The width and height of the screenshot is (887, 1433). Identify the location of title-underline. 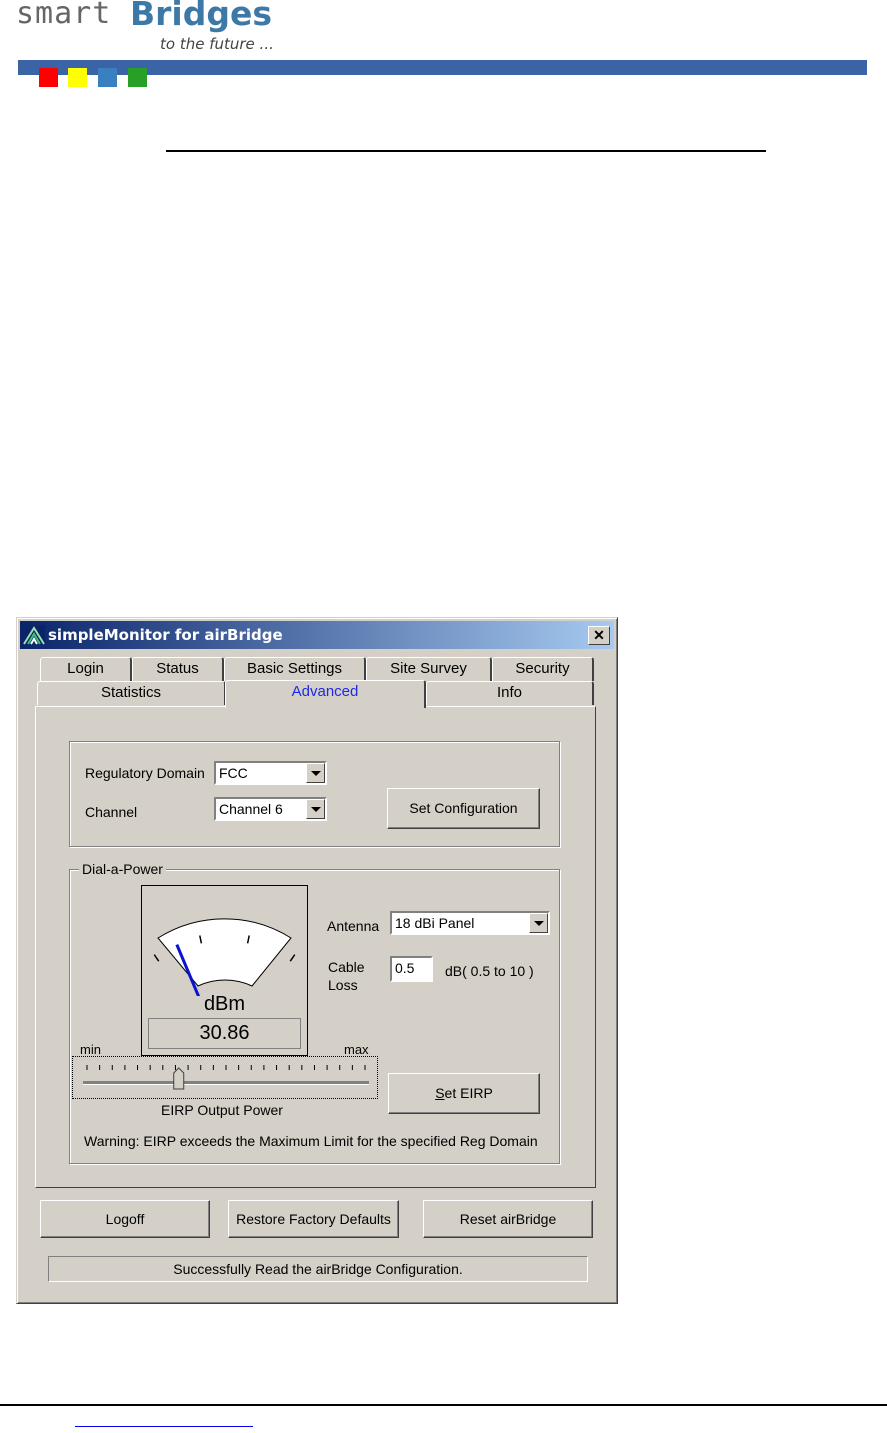
(466, 151).